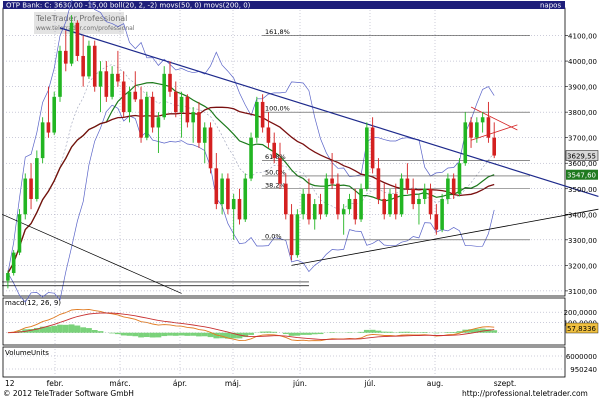 The width and height of the screenshot is (600, 400). What do you see at coordinates (581, 176) in the screenshot?
I see `ma-value-label: 3547,60` at bounding box center [581, 176].